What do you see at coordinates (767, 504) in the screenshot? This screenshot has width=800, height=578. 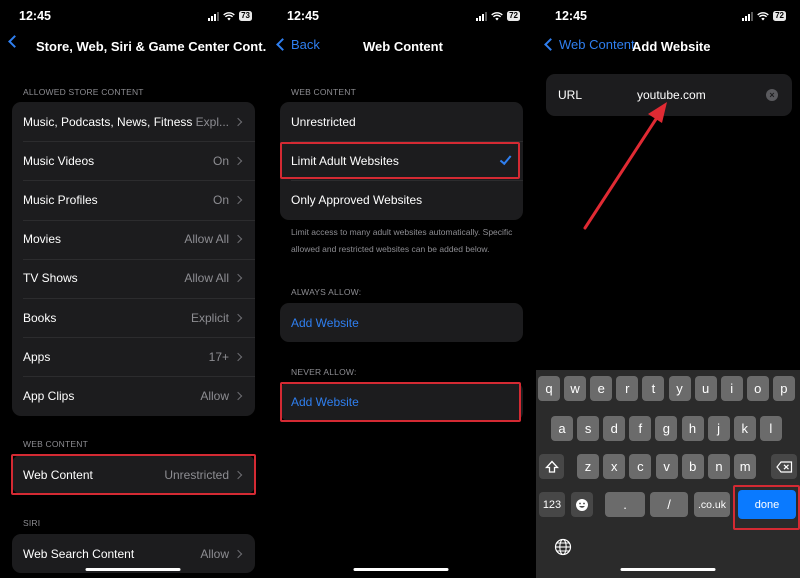 I see `done-key: done` at bounding box center [767, 504].